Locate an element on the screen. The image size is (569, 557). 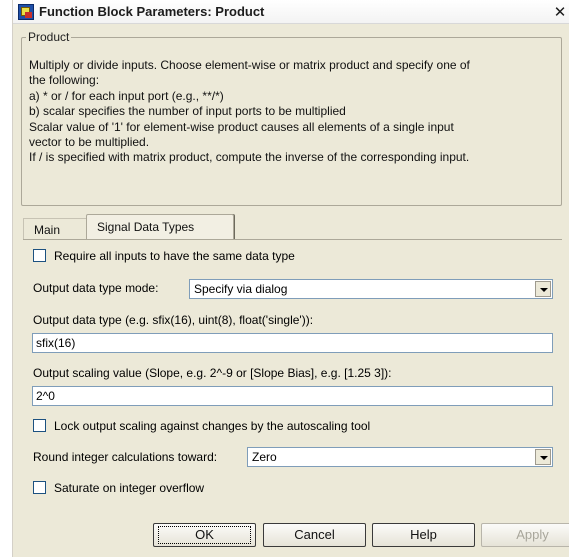
round-dropdown: Zero is located at coordinates (400, 457).